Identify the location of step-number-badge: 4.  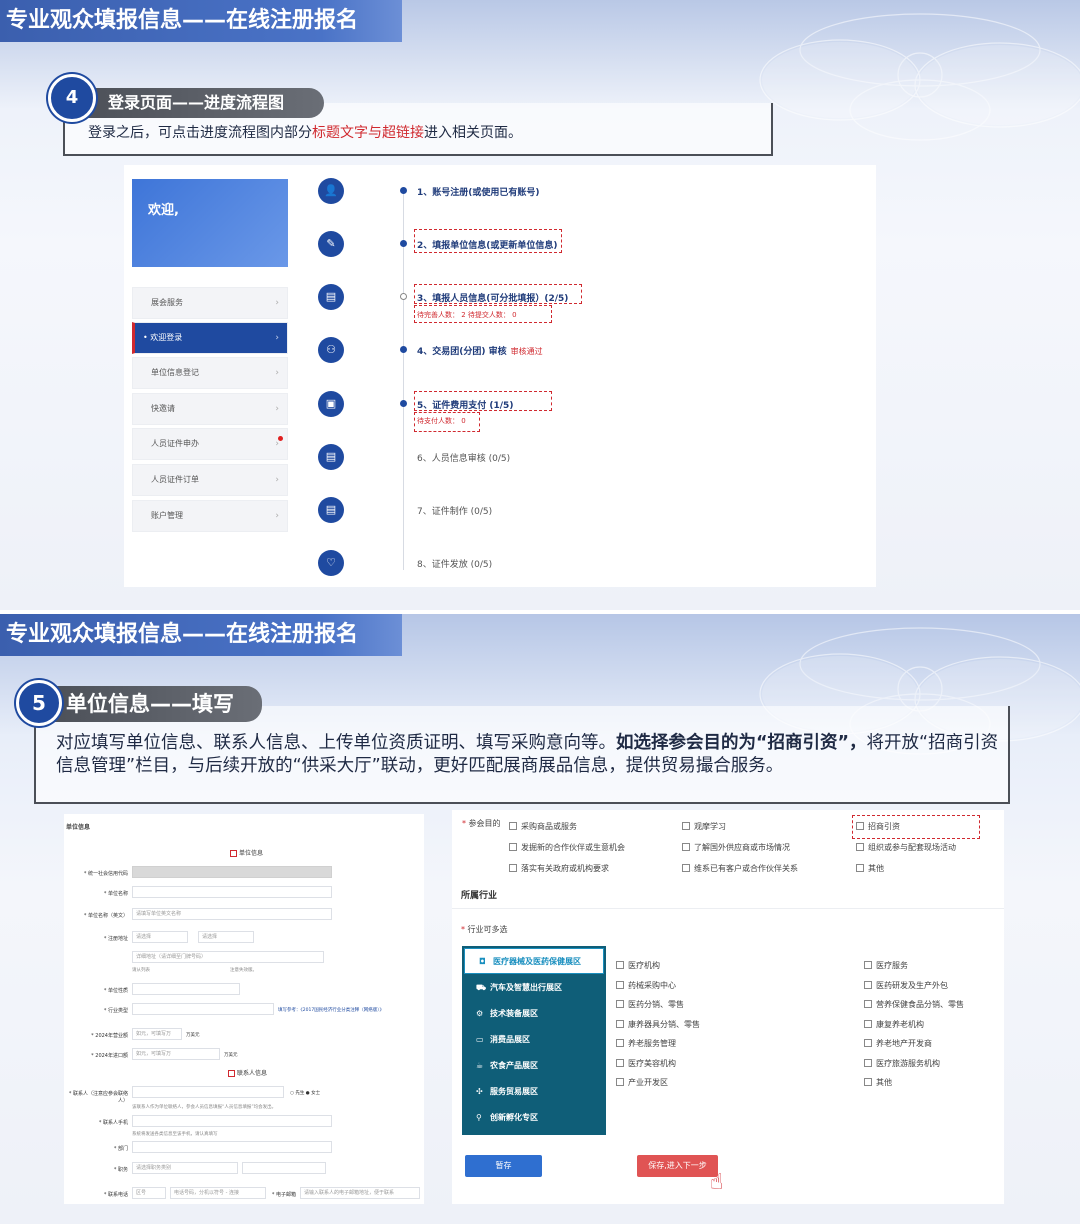
(72, 98).